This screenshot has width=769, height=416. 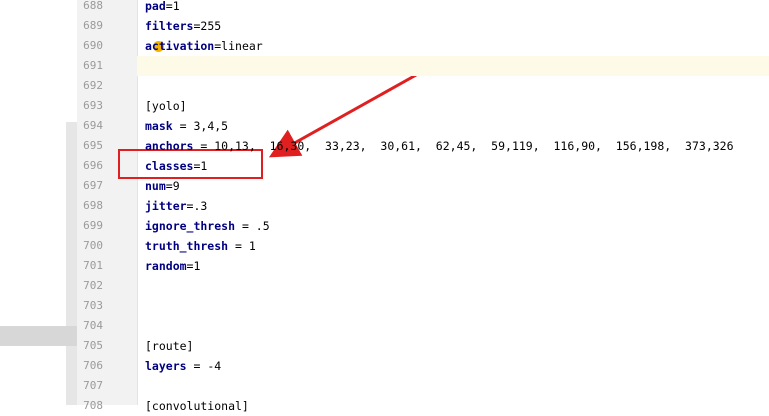 I want to click on code-text: truth_thresh = 1, so click(x=200, y=246).